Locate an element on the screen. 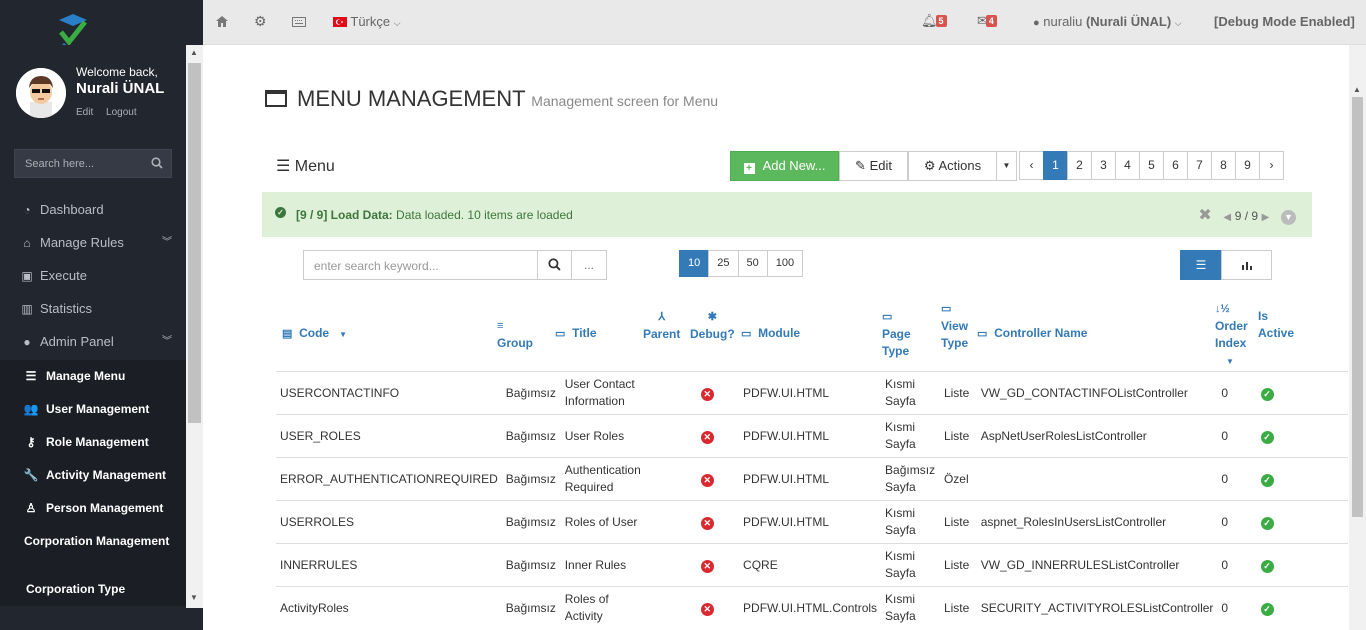 This screenshot has height=630, width=1366. messages-count-badge: 4 is located at coordinates (991, 21).